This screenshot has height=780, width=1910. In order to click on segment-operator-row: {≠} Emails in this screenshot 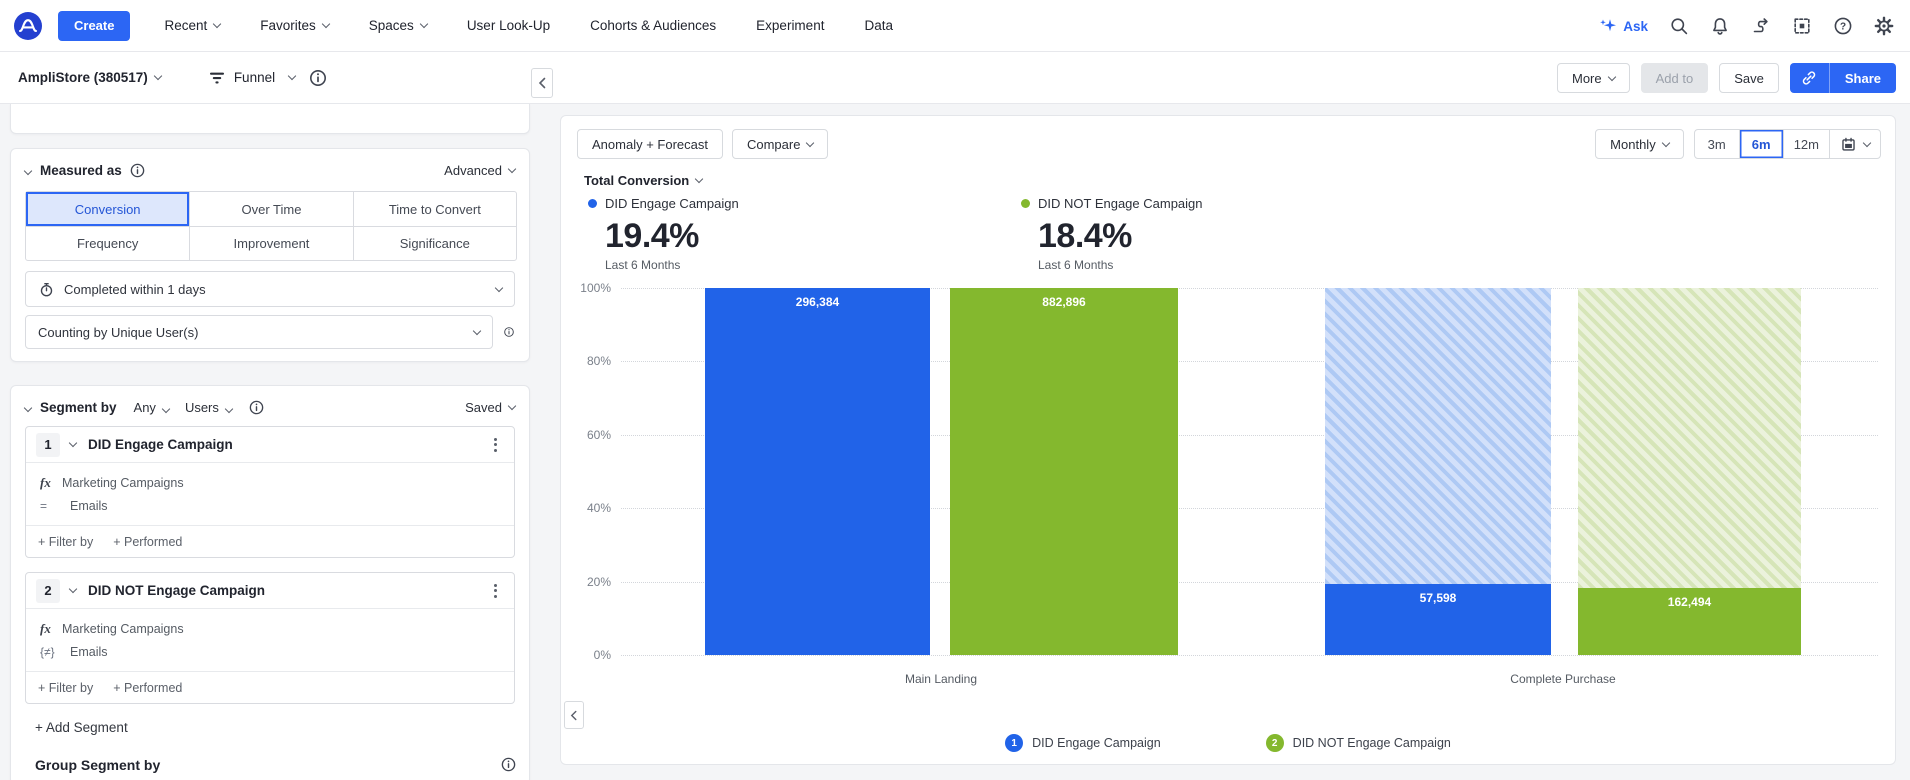, I will do `click(271, 652)`.